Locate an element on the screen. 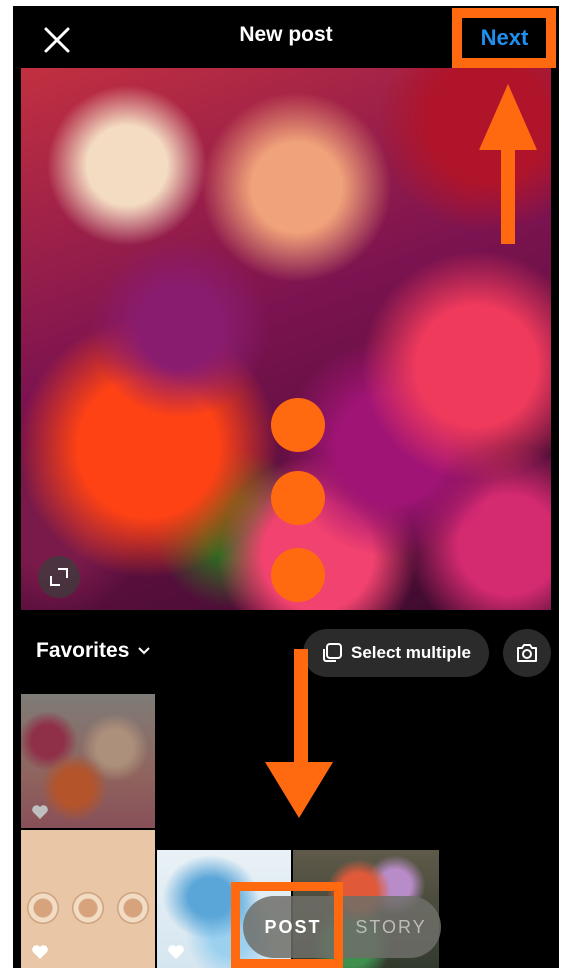  next-button: Next is located at coordinates (504, 38).